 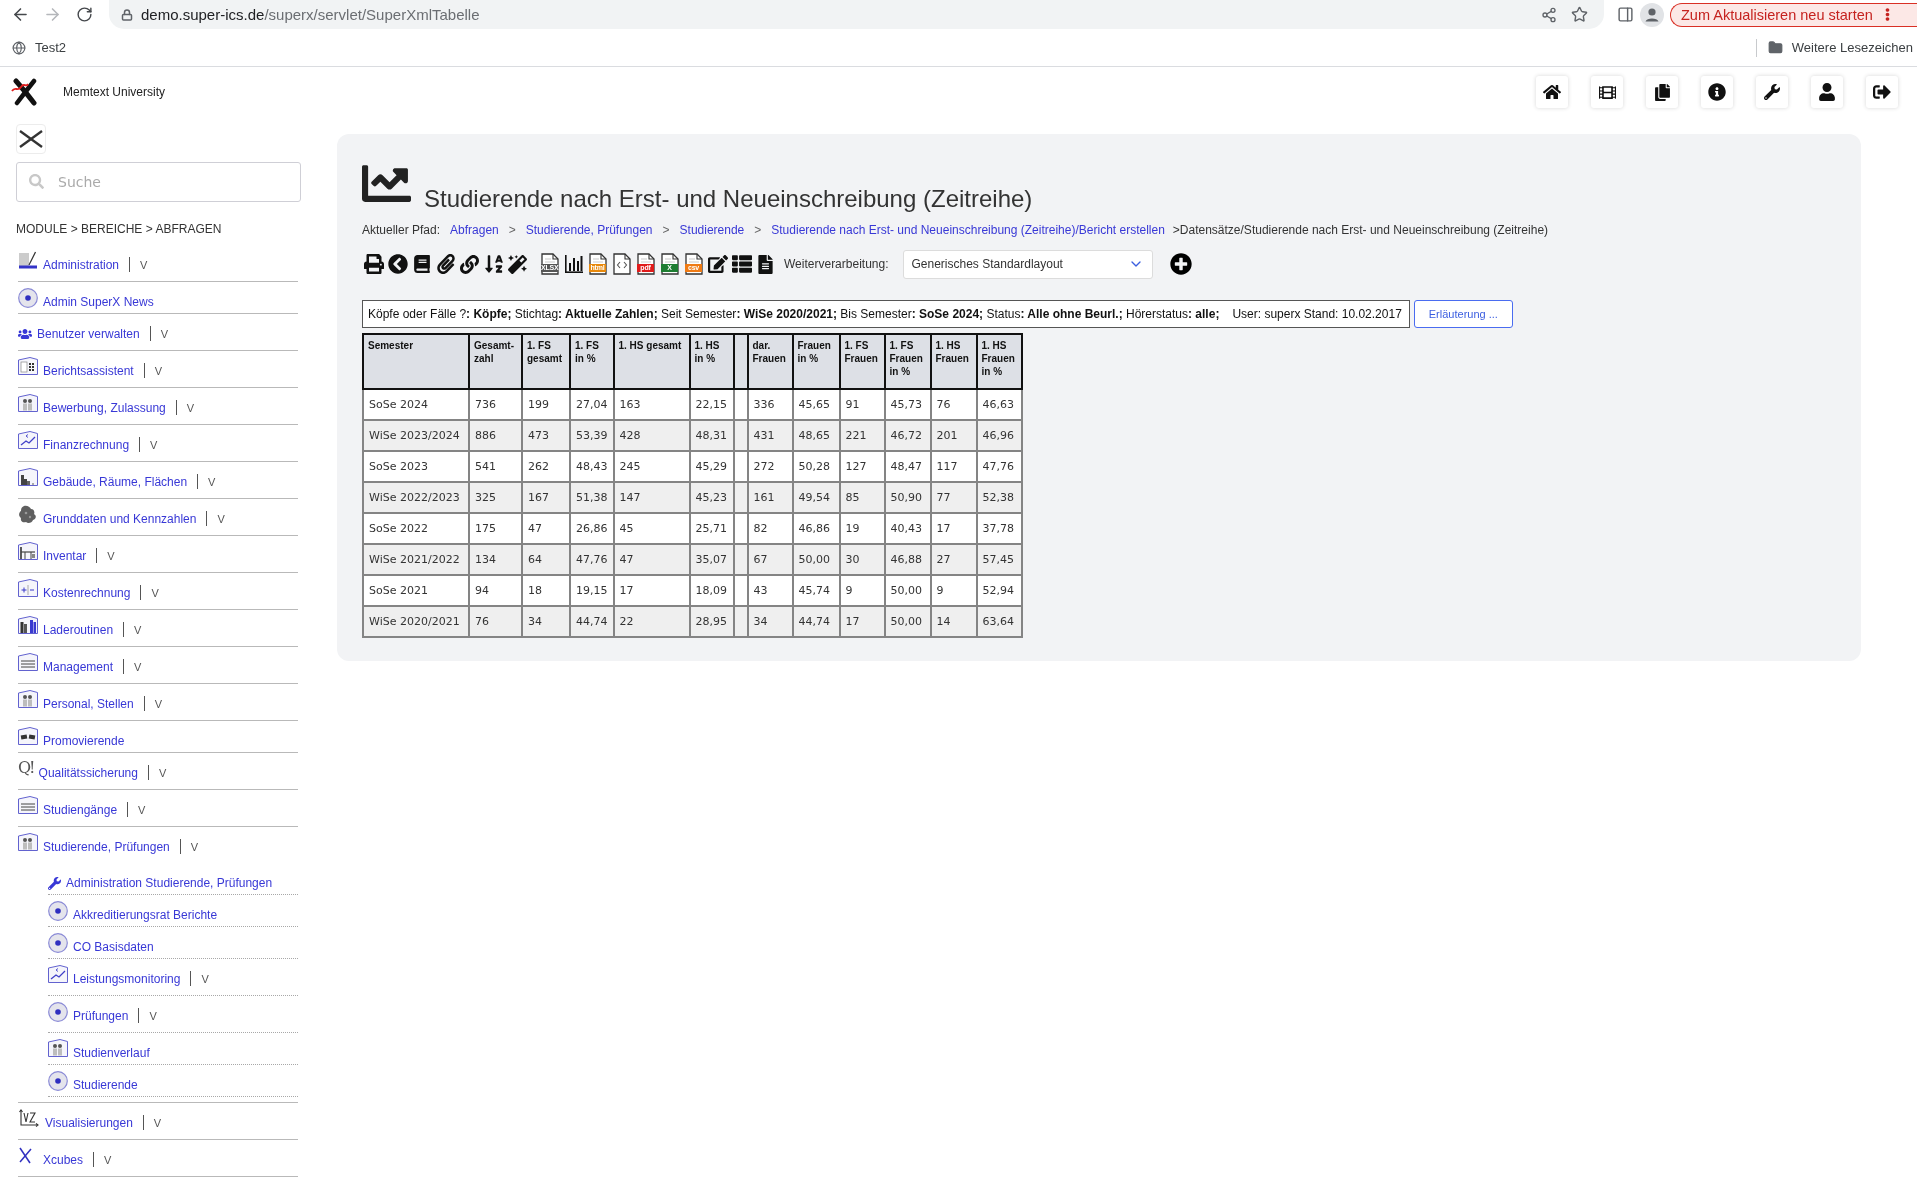 I want to click on profile-button, so click(x=1827, y=92).